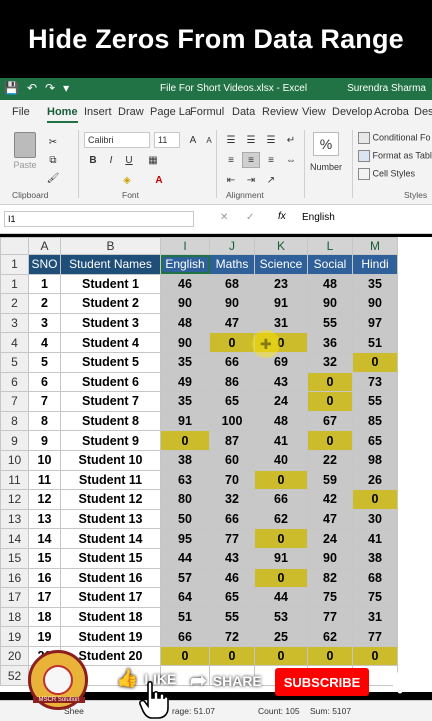  Describe the element at coordinates (110, 362) in the screenshot. I see `student-name-cell: Student 5` at that location.